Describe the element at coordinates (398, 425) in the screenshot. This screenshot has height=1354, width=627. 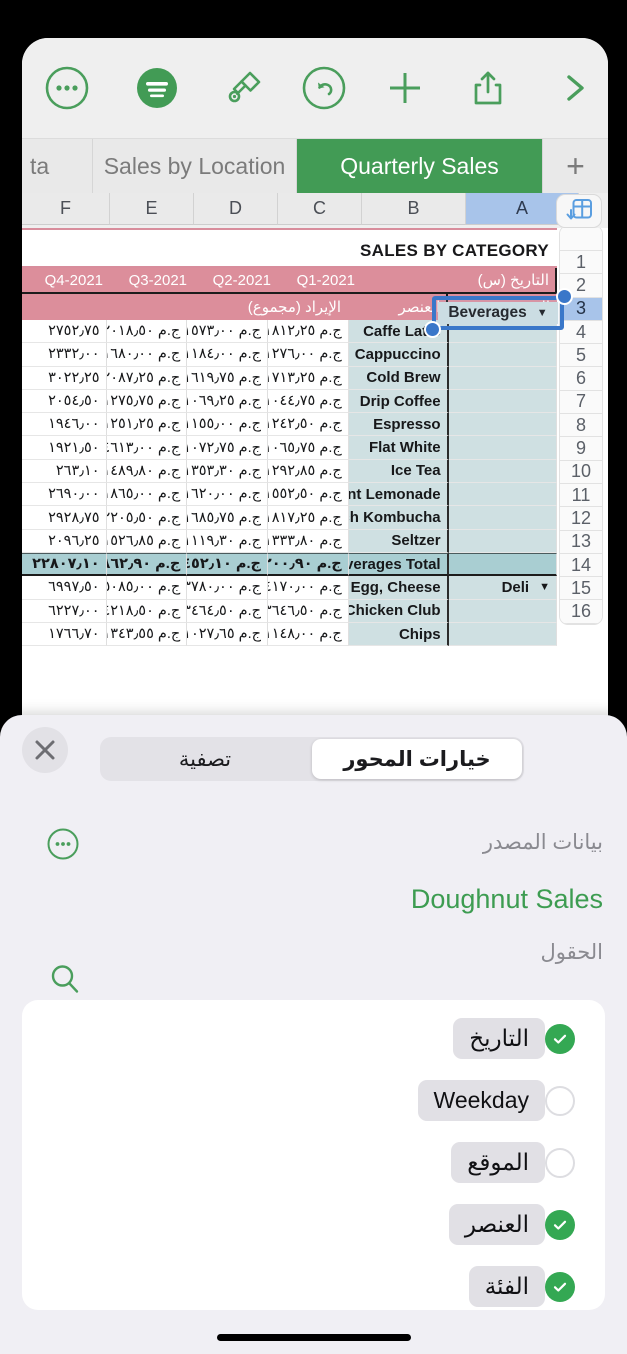
I see `cell-item: Espresso` at that location.